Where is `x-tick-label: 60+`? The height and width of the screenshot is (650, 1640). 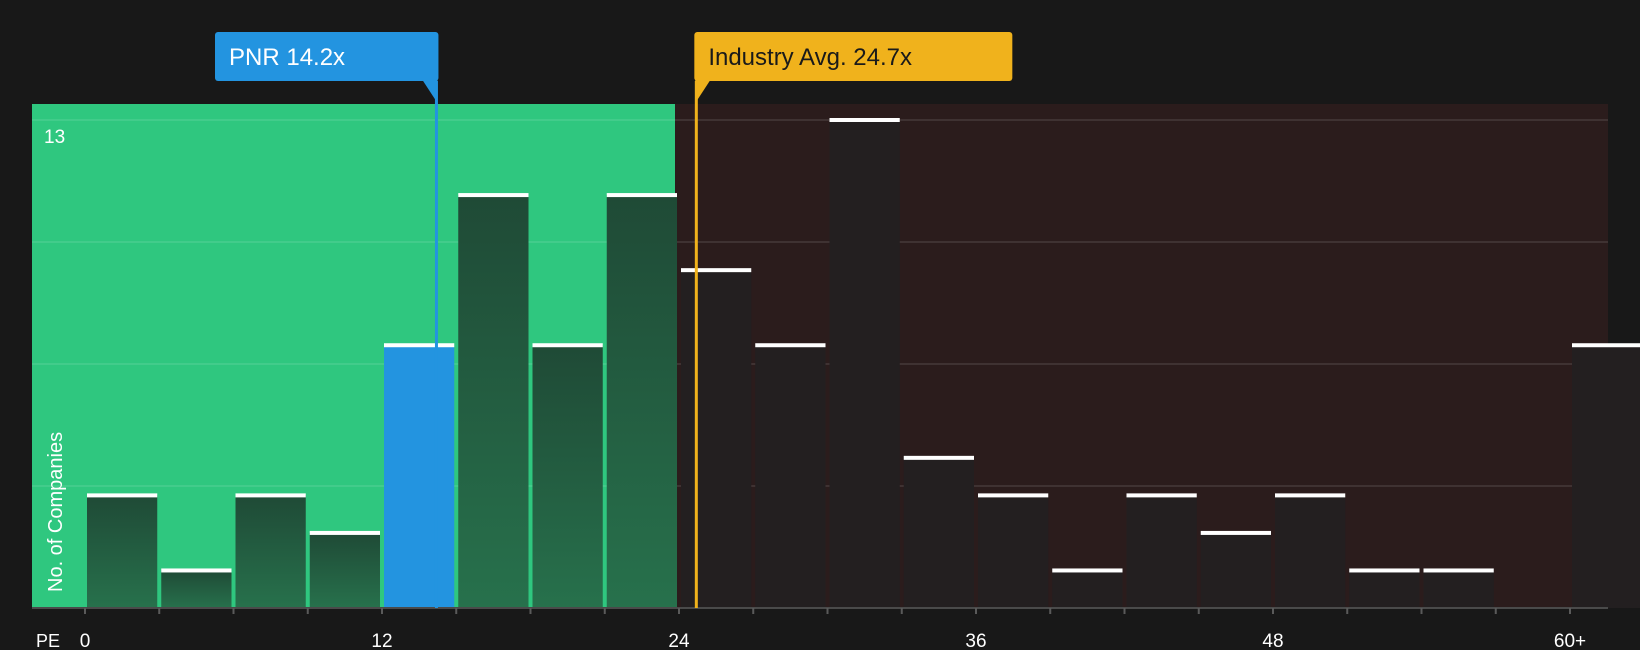
x-tick-label: 60+ is located at coordinates (1570, 640).